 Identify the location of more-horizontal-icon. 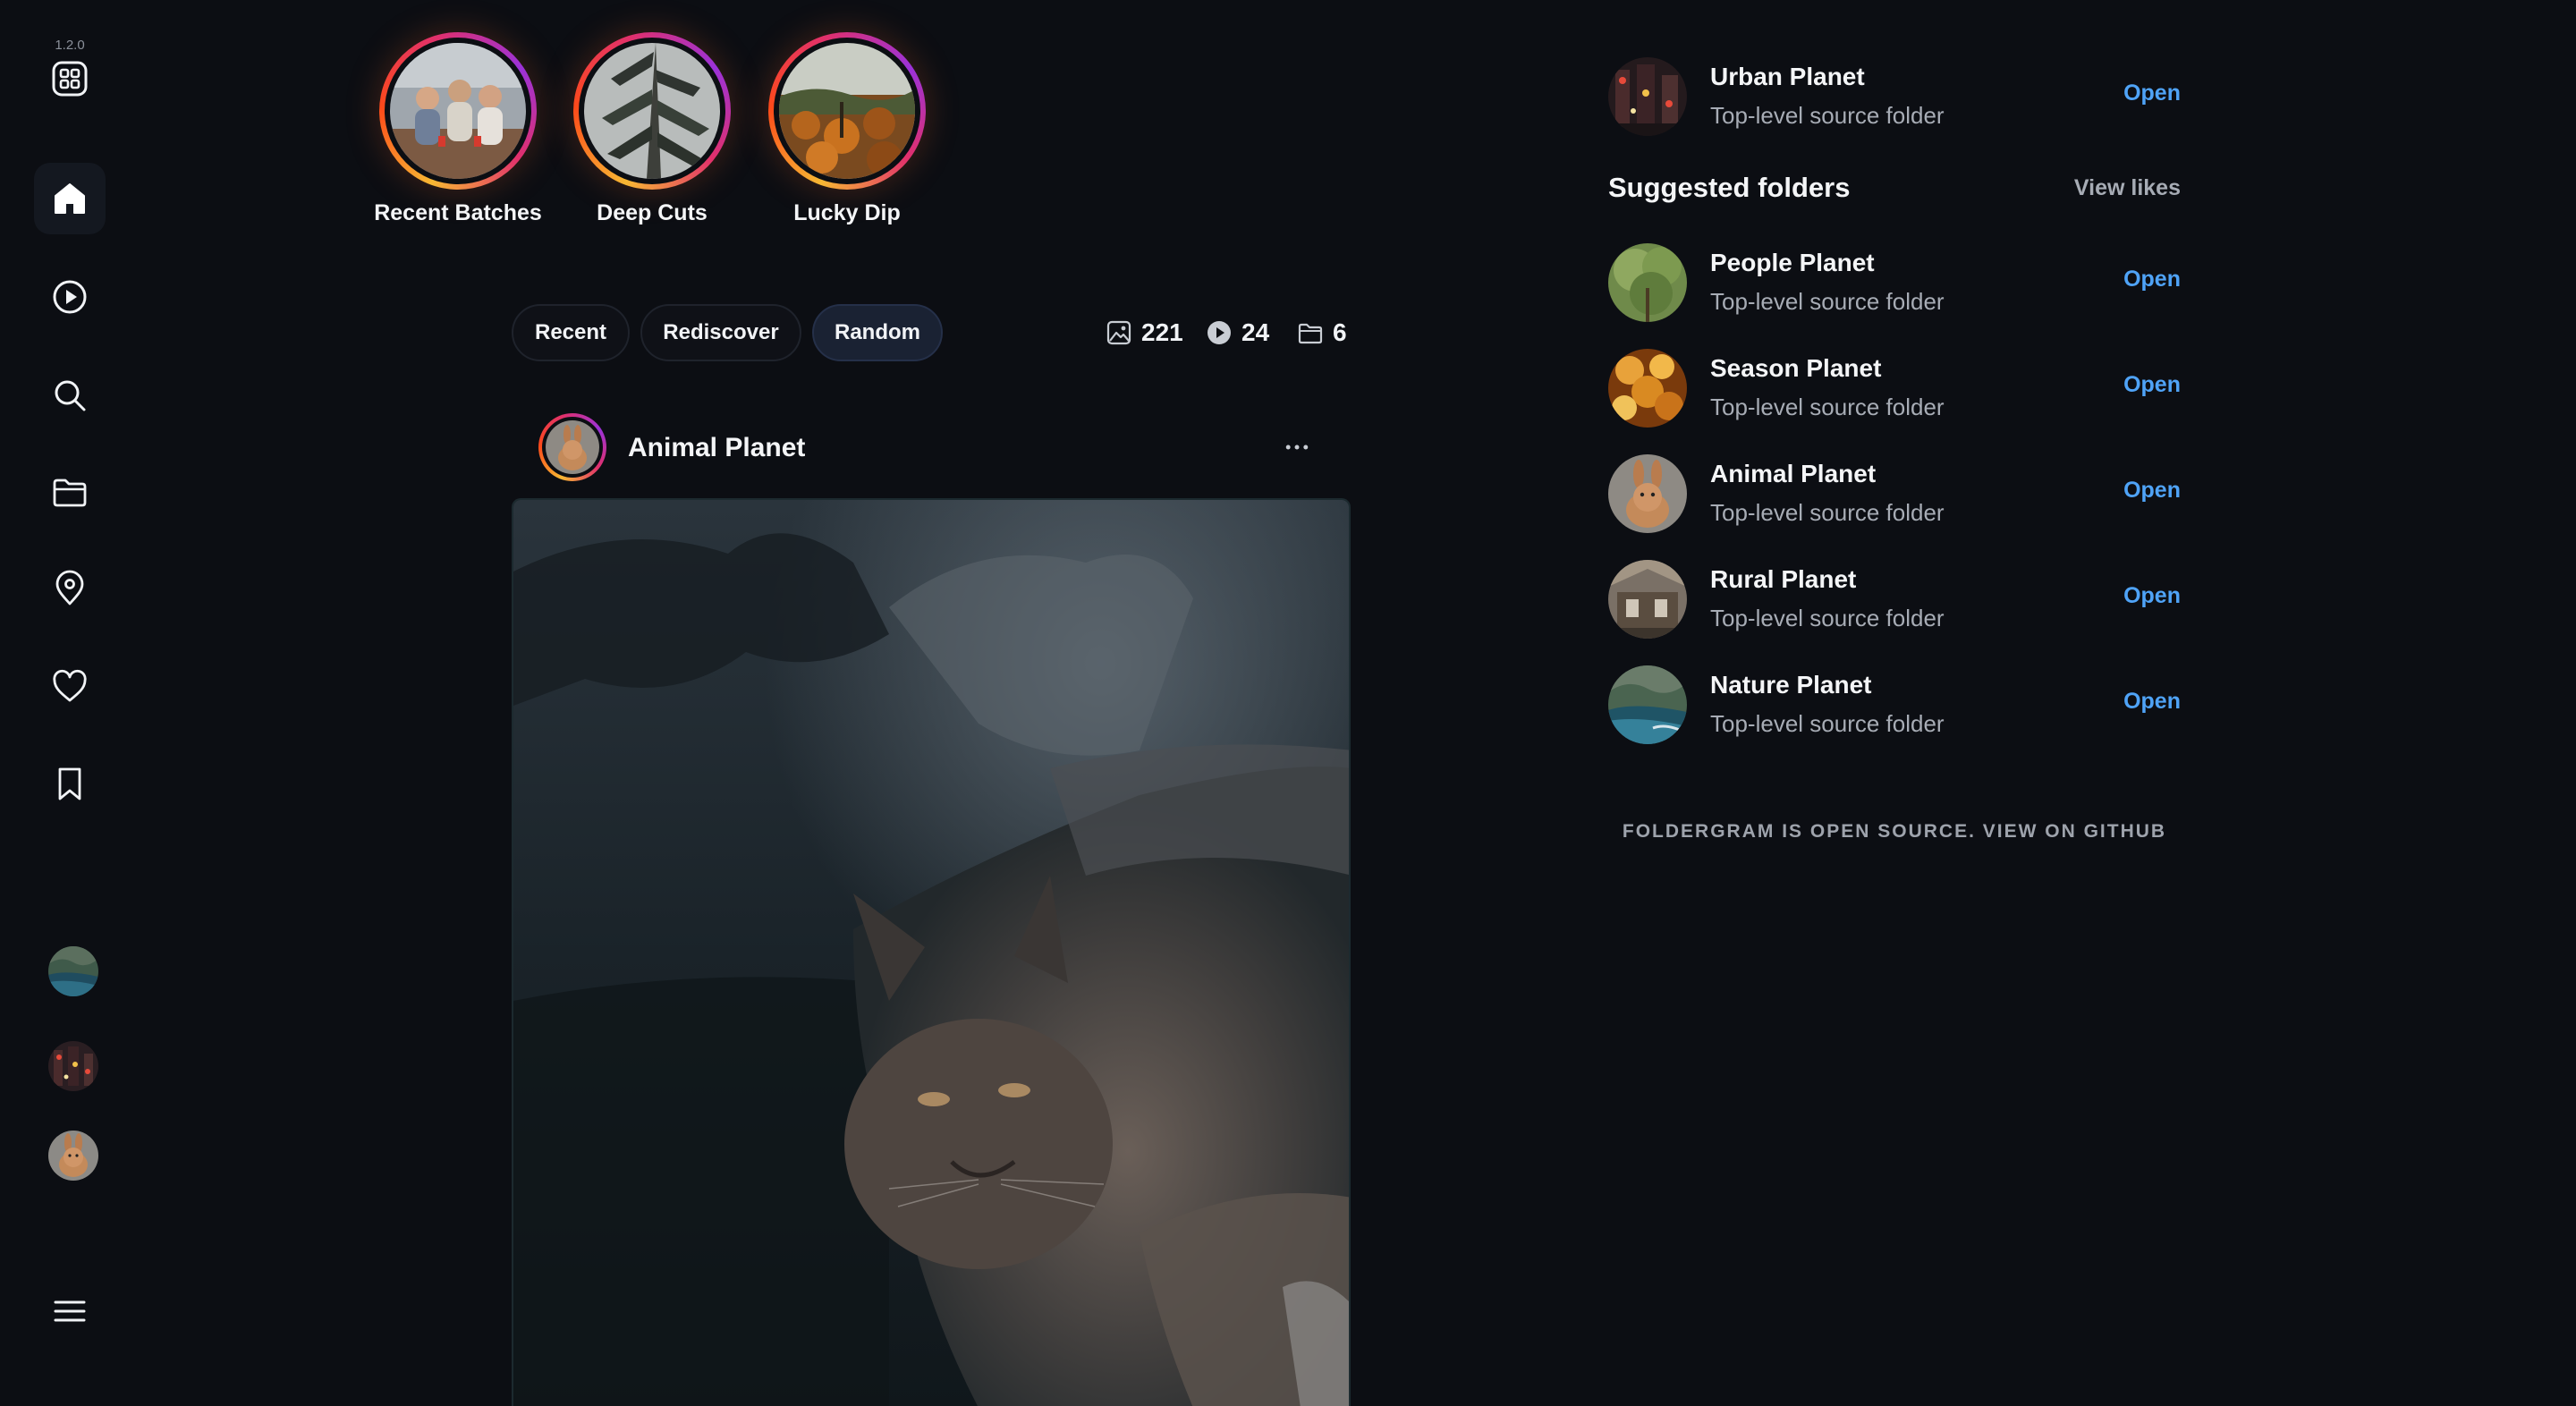
(1297, 448).